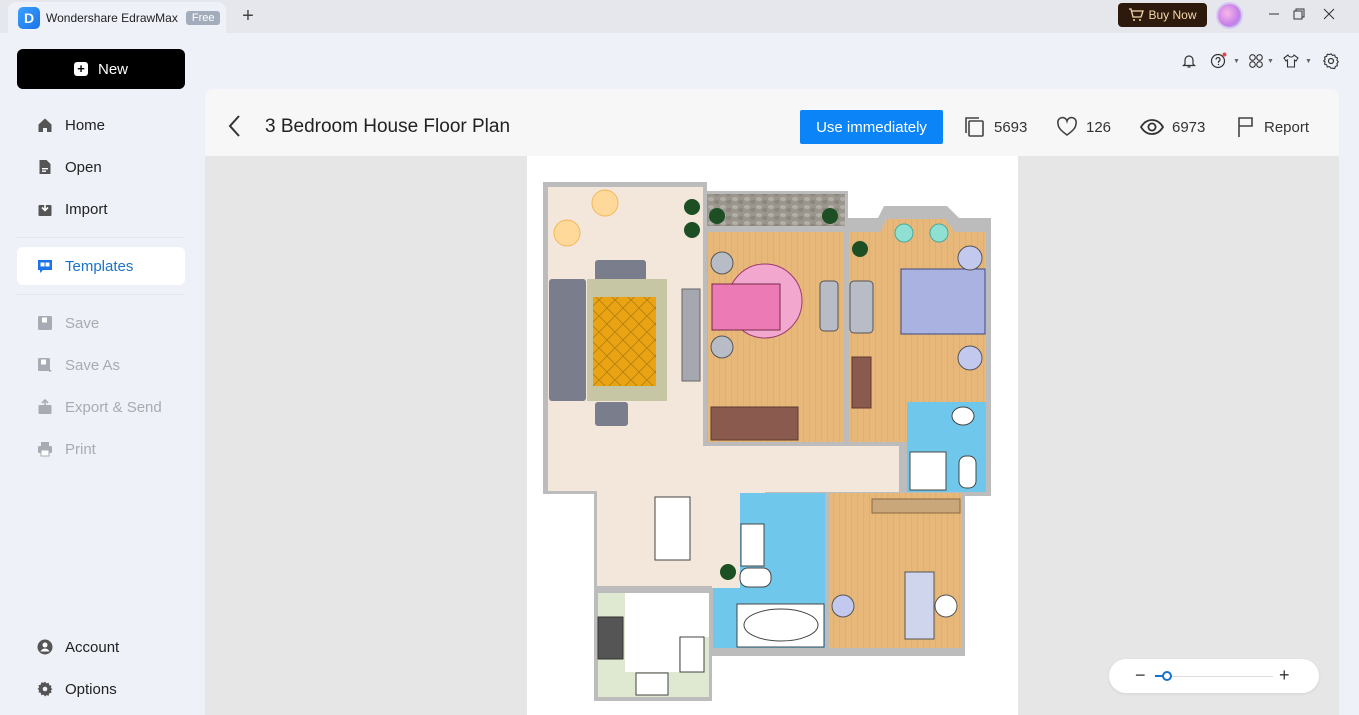 This screenshot has width=1359, height=715. I want to click on sidebar-item-label: Templates, so click(99, 266).